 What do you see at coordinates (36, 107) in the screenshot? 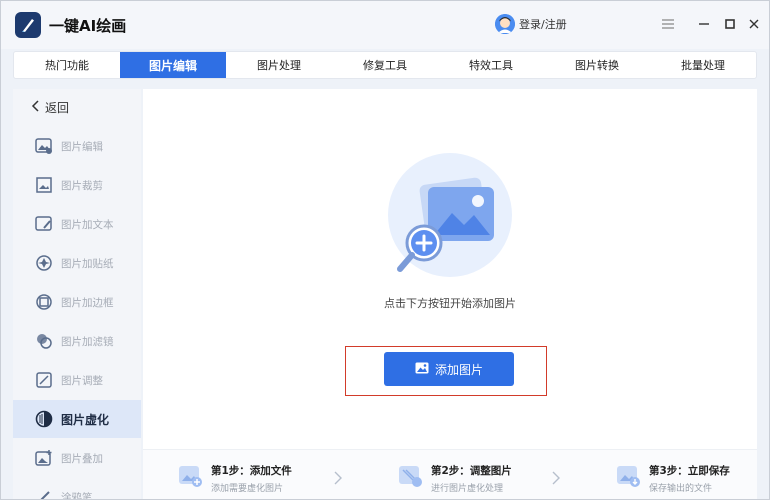
I see `chevron-left-icon` at bounding box center [36, 107].